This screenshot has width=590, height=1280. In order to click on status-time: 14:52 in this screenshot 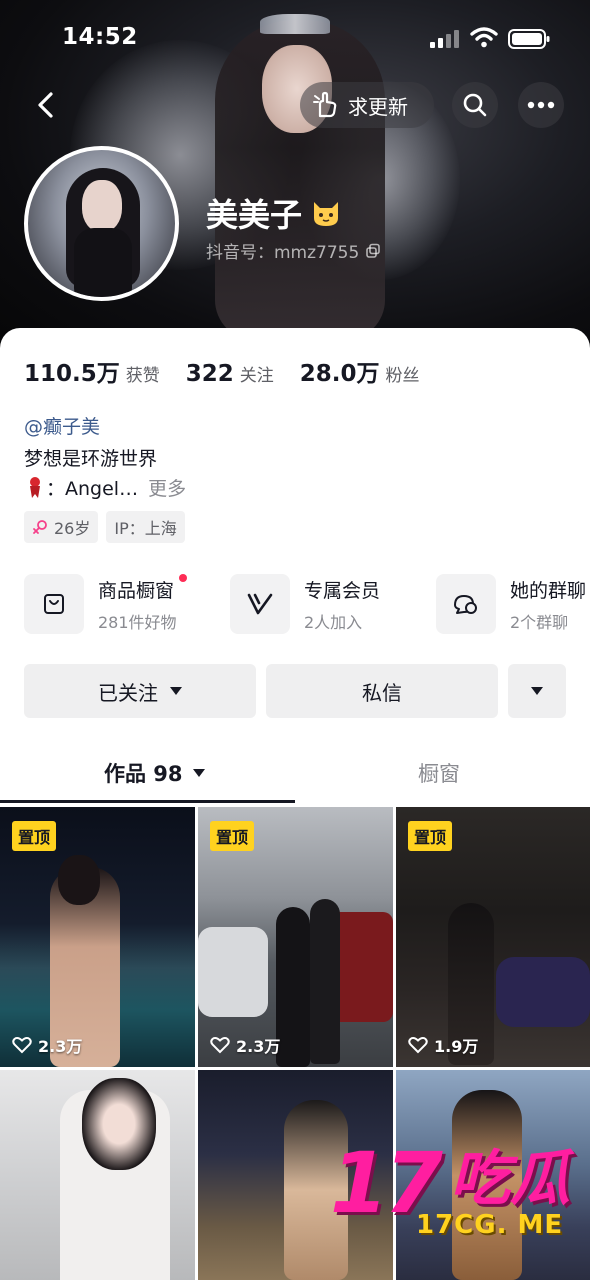, I will do `click(100, 37)`.